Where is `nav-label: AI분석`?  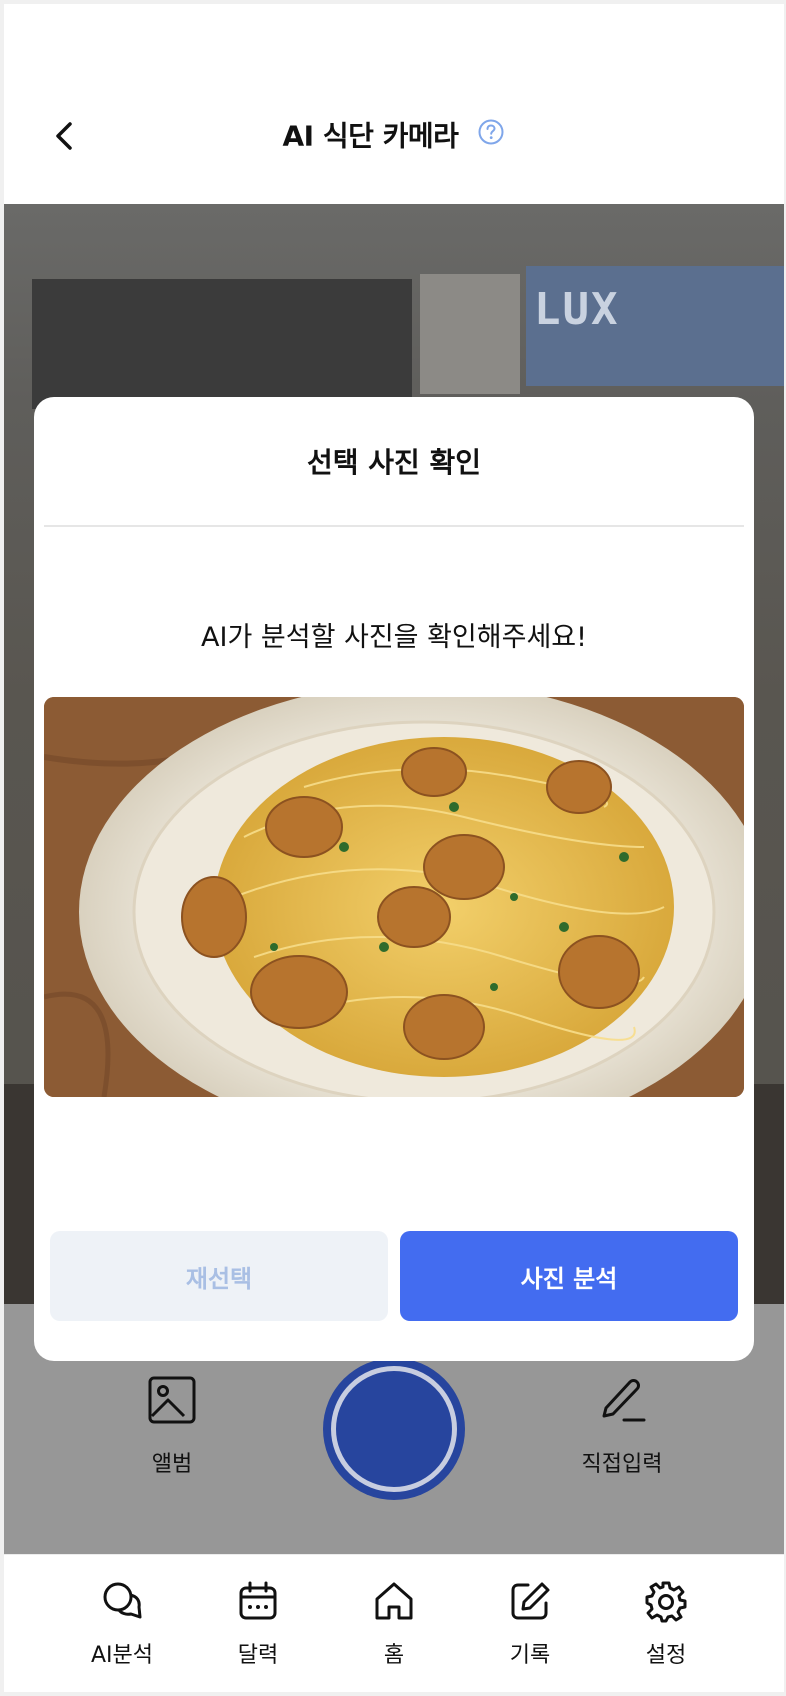
nav-label: AI분석 is located at coordinates (122, 1655).